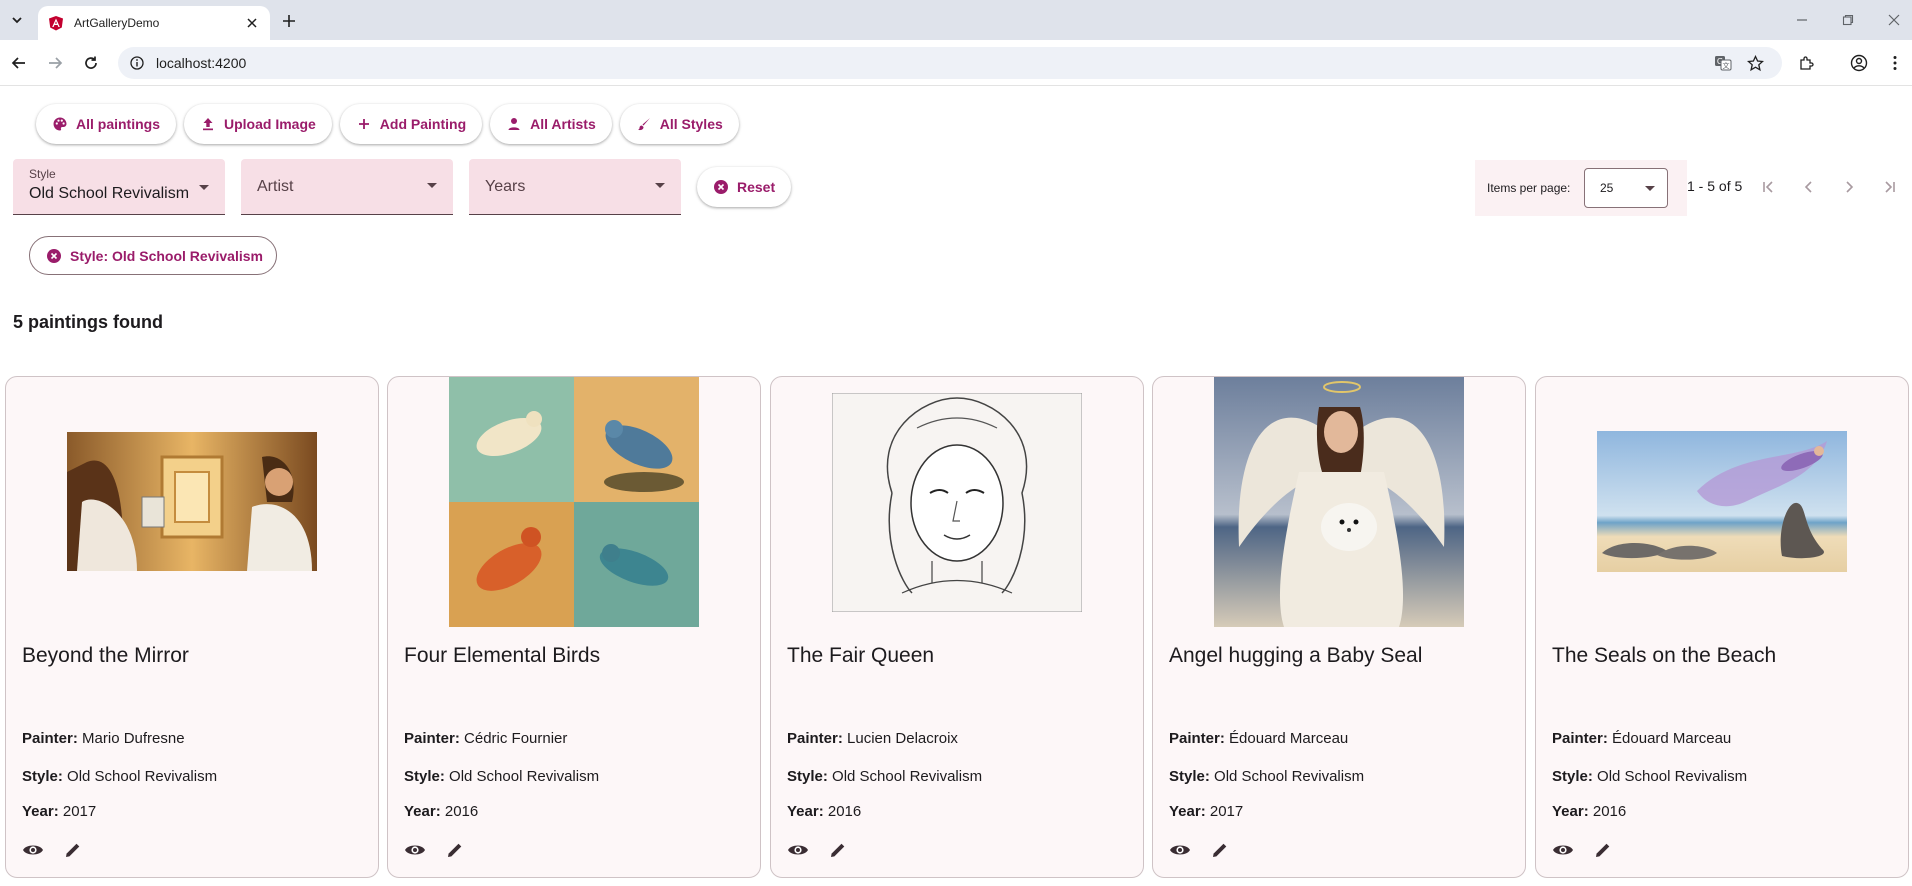 This screenshot has height=886, width=1912. I want to click on translate-icon: G文, so click(1723, 63).